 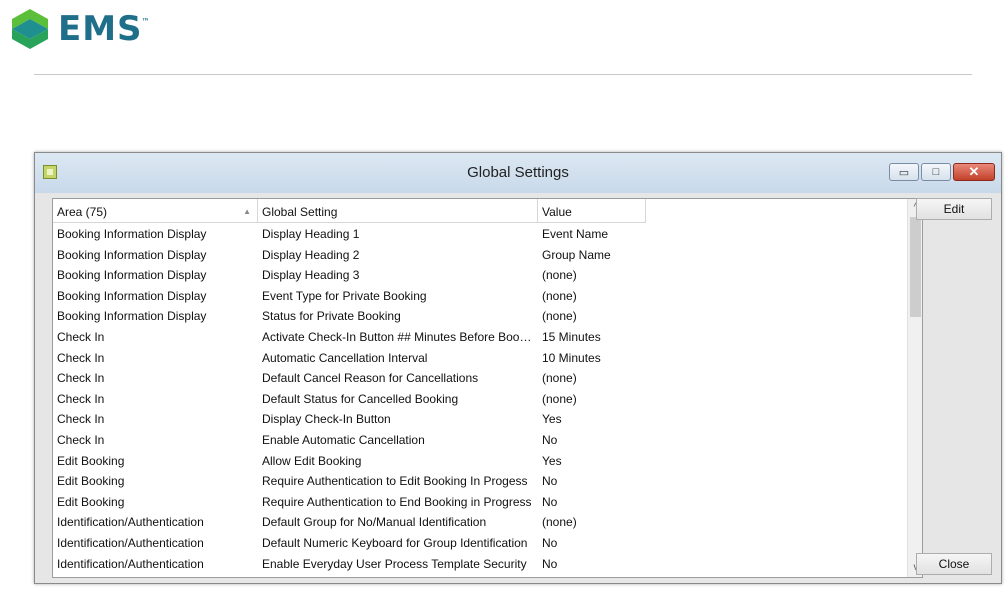 I want to click on ems-logo-icon, so click(x=30, y=29).